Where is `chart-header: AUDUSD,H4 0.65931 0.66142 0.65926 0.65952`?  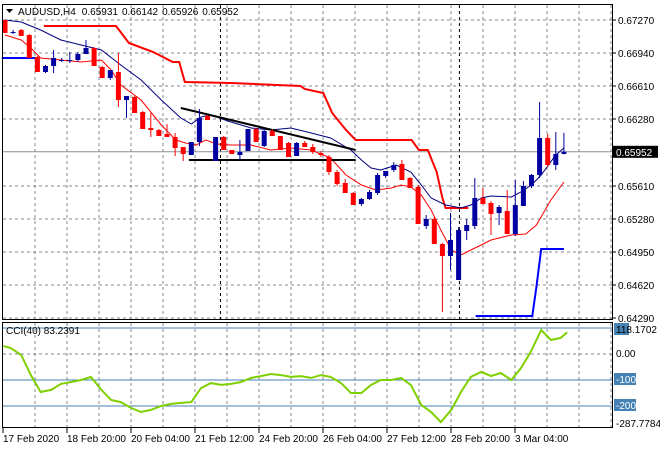
chart-header: AUDUSD,H4 0.65931 0.66142 0.65926 0.65952 is located at coordinates (122, 12).